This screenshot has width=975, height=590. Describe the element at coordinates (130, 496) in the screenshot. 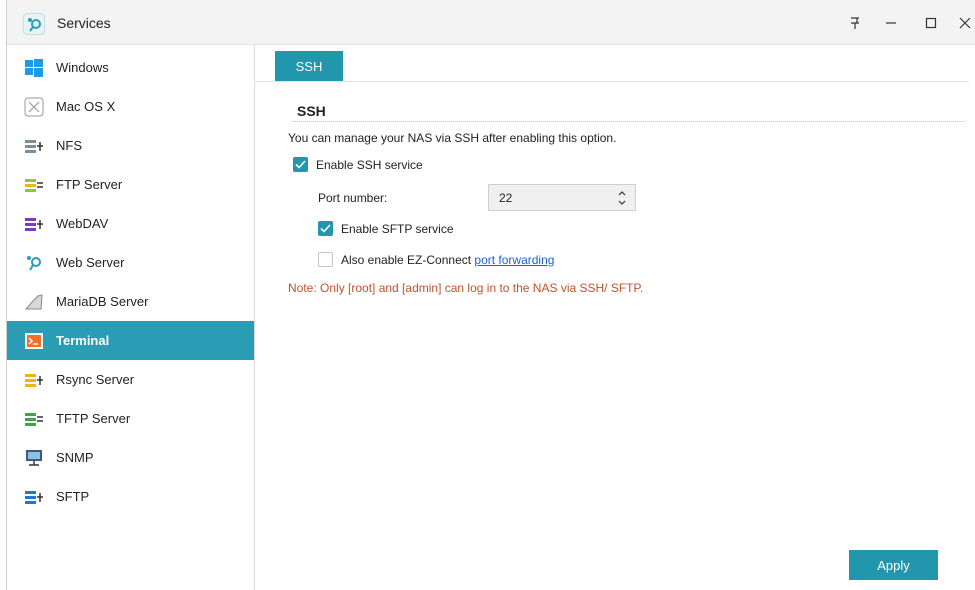

I see `sidebar-item-sftp: SFTP` at that location.